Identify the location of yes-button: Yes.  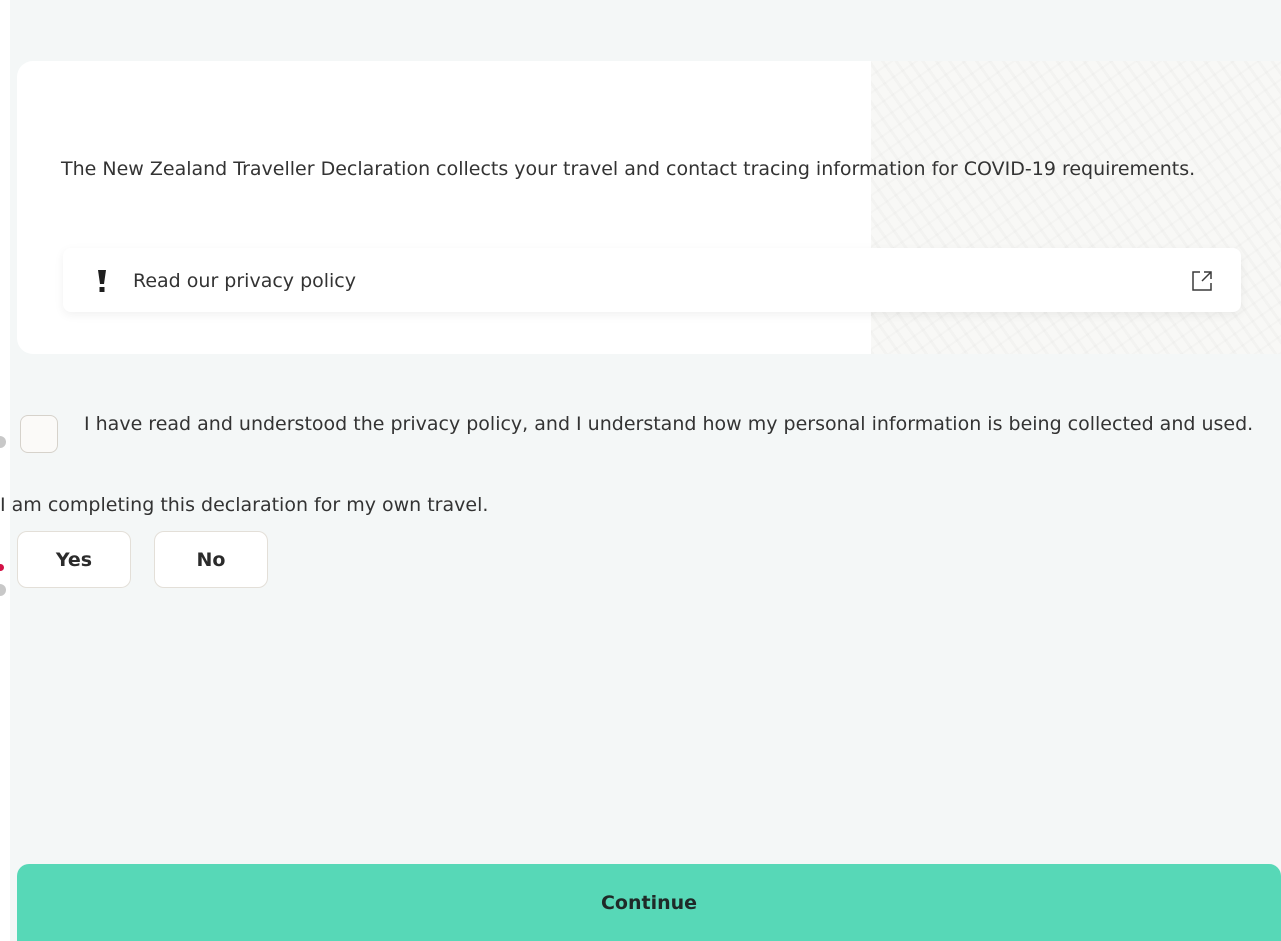
(74, 559).